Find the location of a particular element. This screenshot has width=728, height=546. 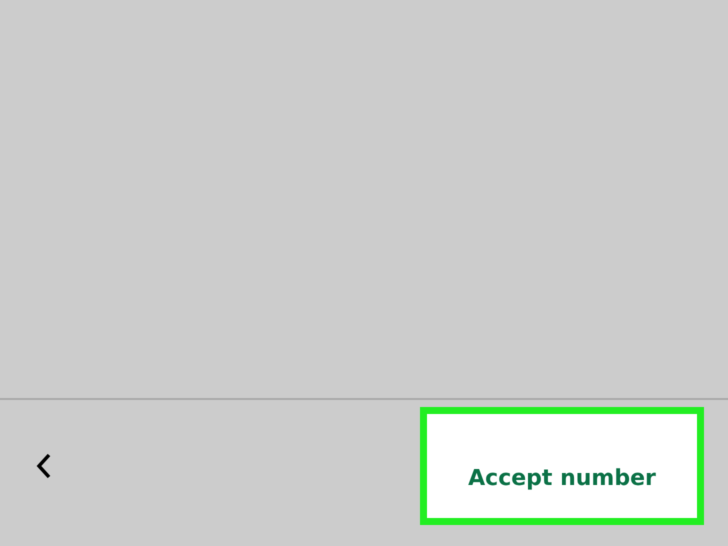

accept-number-button: Accept number is located at coordinates (562, 466).